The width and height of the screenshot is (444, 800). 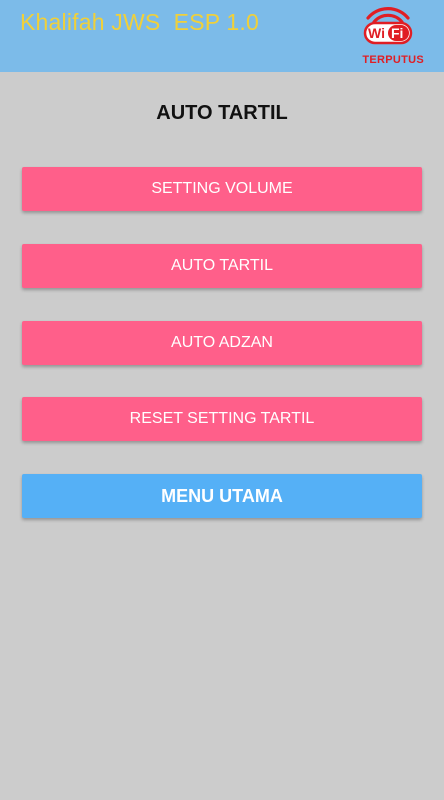 What do you see at coordinates (376, 33) in the screenshot?
I see `wifi-logo-w: Wi` at bounding box center [376, 33].